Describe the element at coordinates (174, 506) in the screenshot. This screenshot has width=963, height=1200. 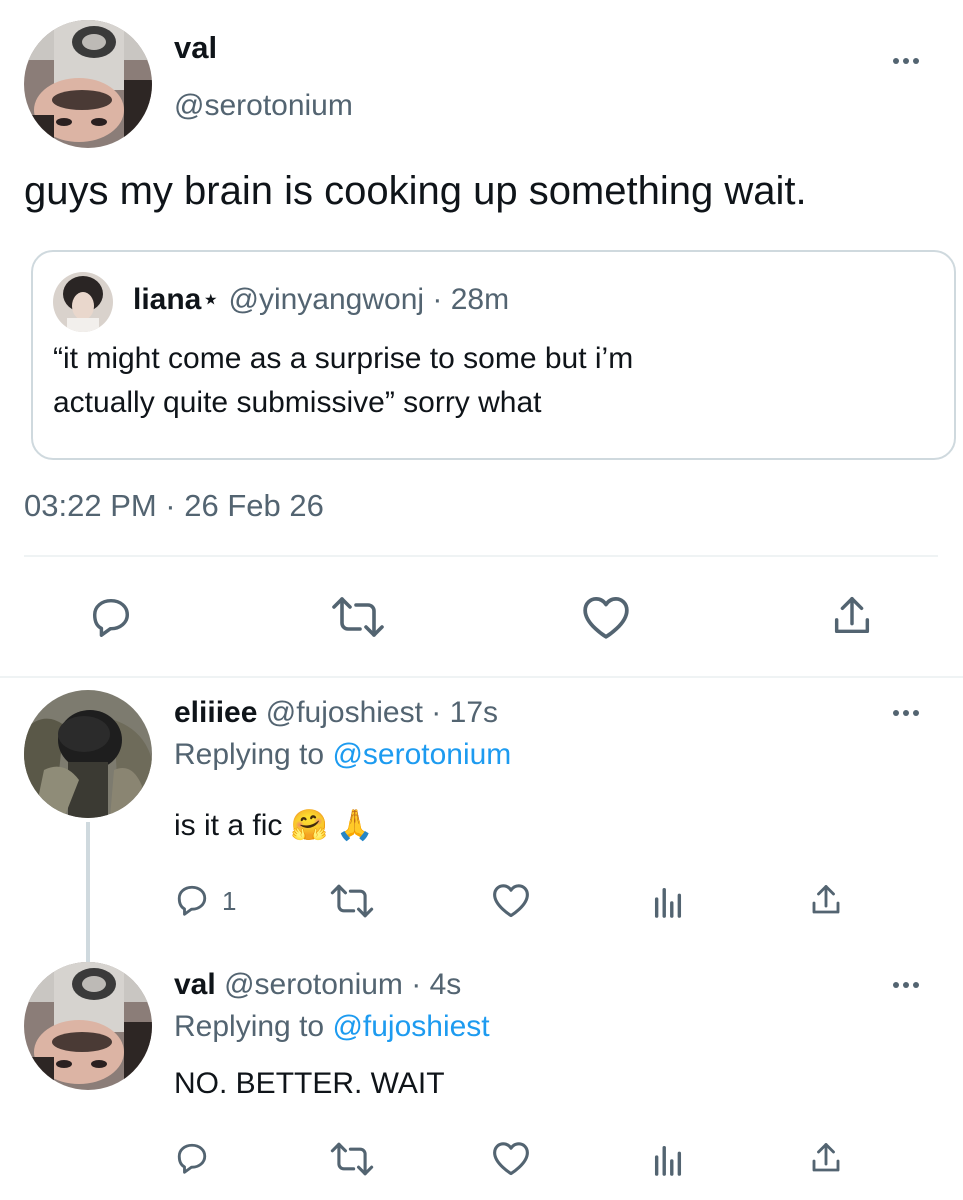
I see `tweet-timestamp: 03:22 PM · 26 Feb 26` at that location.